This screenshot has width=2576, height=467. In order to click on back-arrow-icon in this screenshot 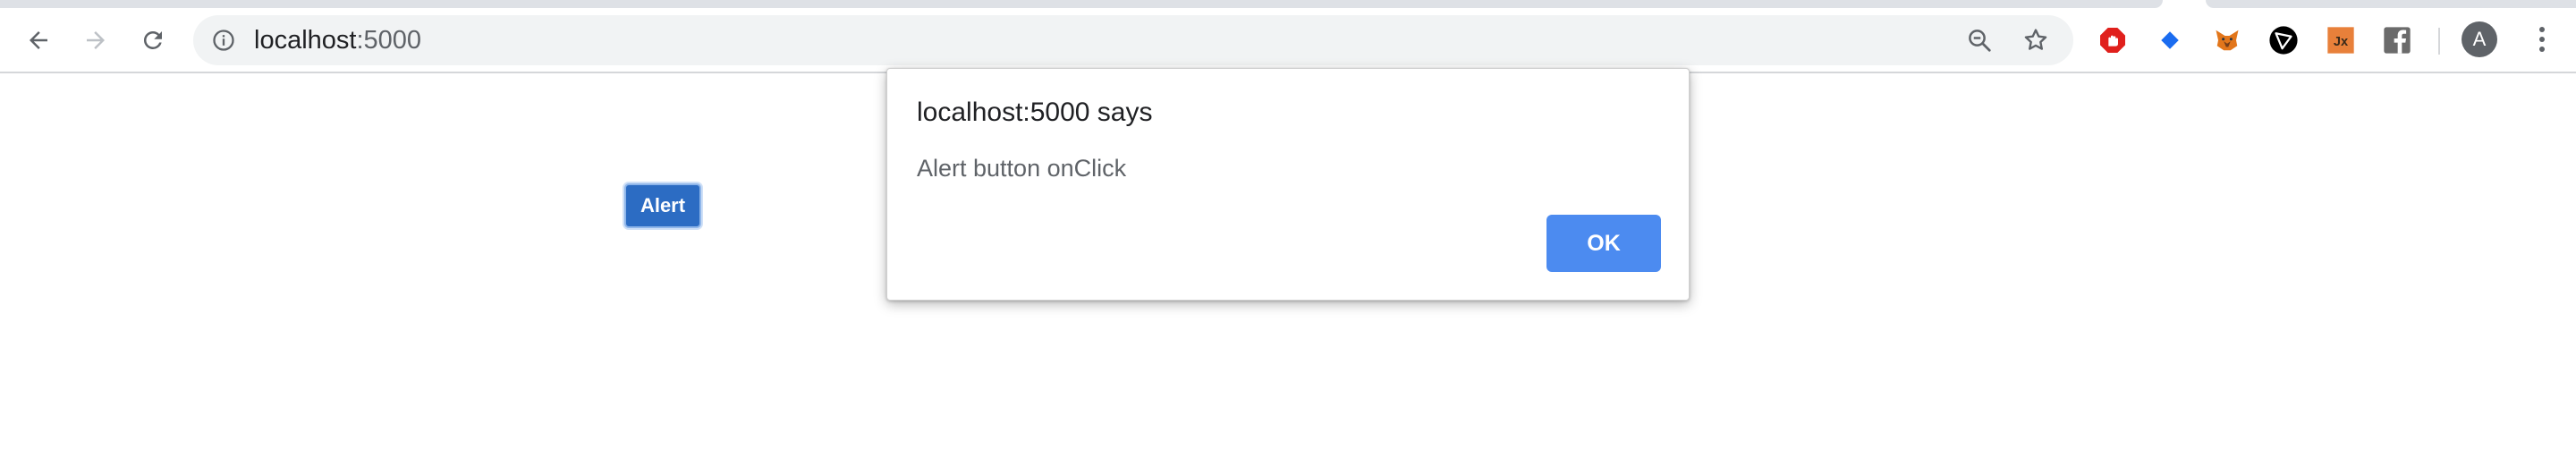, I will do `click(38, 40)`.